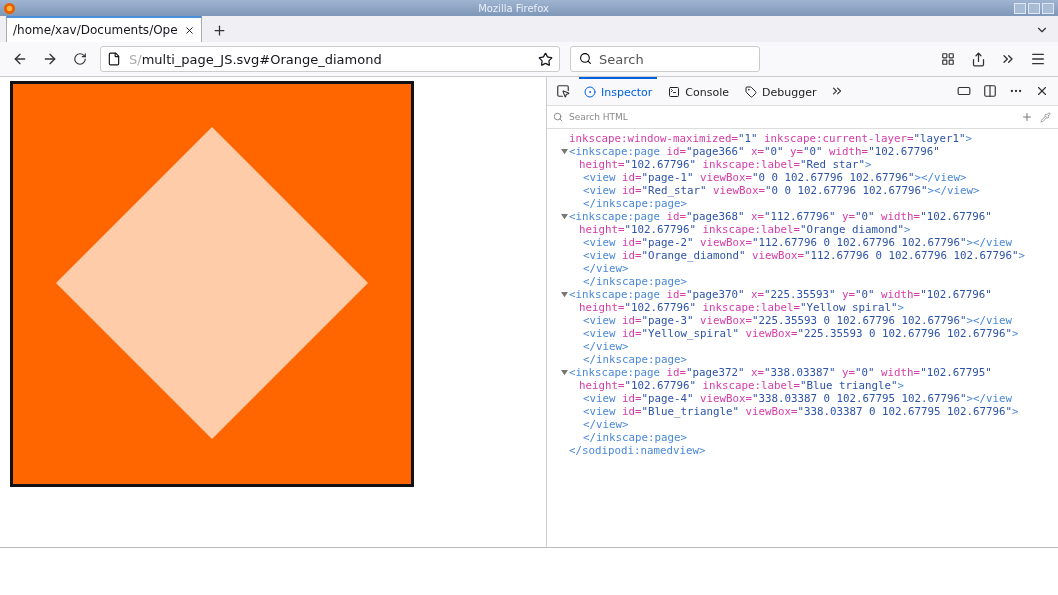 This screenshot has width=1058, height=595. What do you see at coordinates (256, 59) in the screenshot?
I see `url-text: S/multi_page_JS.svg#Orange_diamond` at bounding box center [256, 59].